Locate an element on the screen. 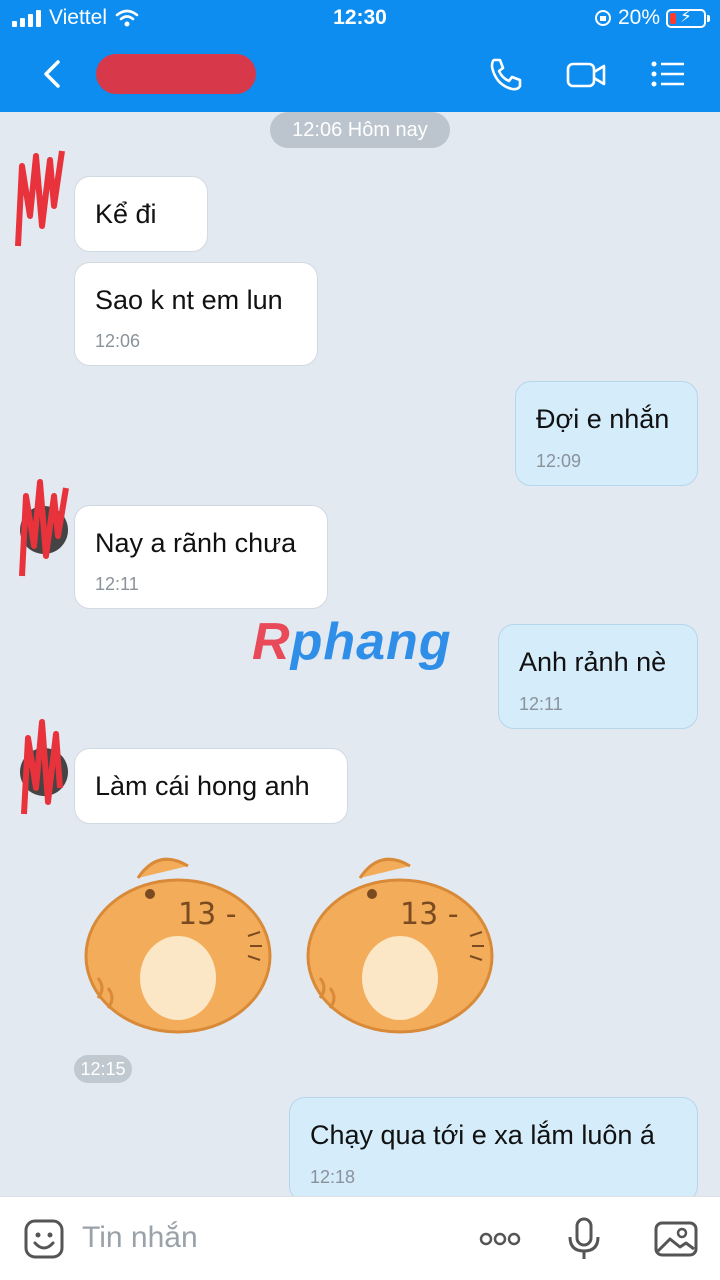  message-text: Chạy qua tới e xa lắm luôn á is located at coordinates (482, 1135).